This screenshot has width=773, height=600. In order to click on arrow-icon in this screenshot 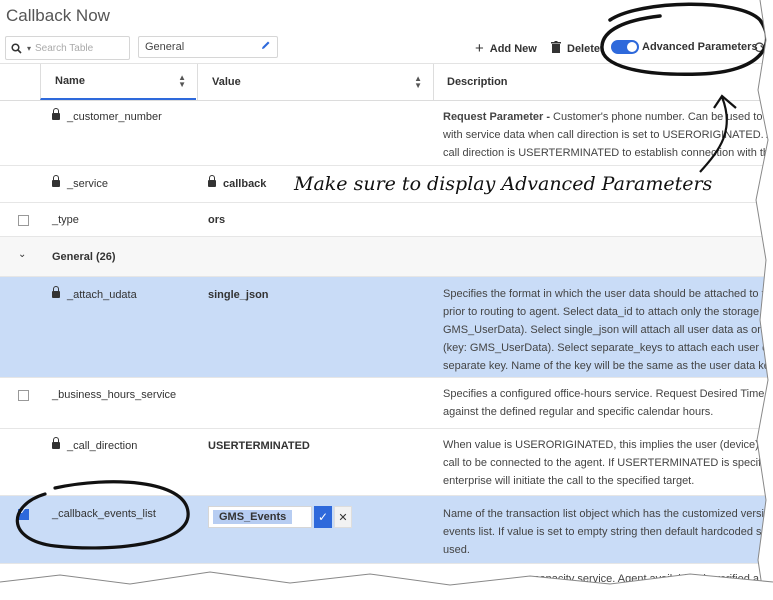, I will do `click(713, 134)`.